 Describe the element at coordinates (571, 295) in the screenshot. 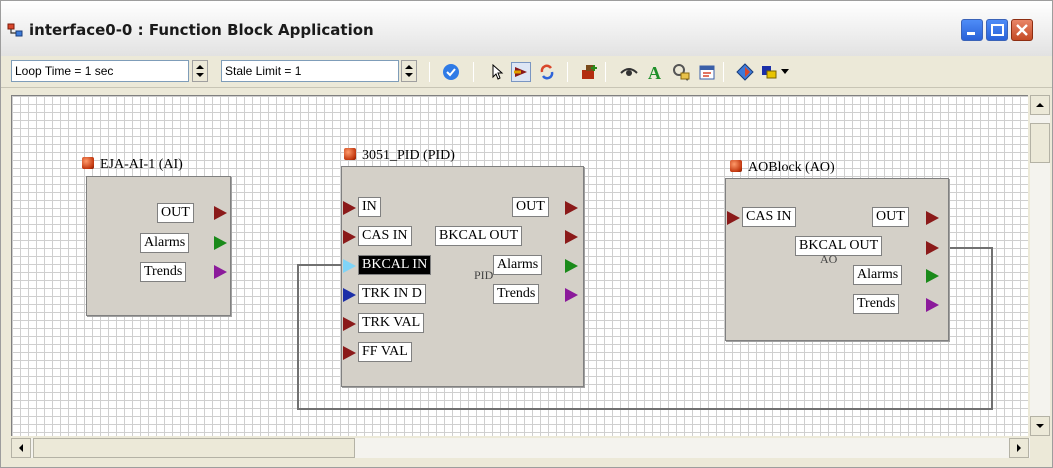

I see `pid-trends-arrow-icon` at that location.